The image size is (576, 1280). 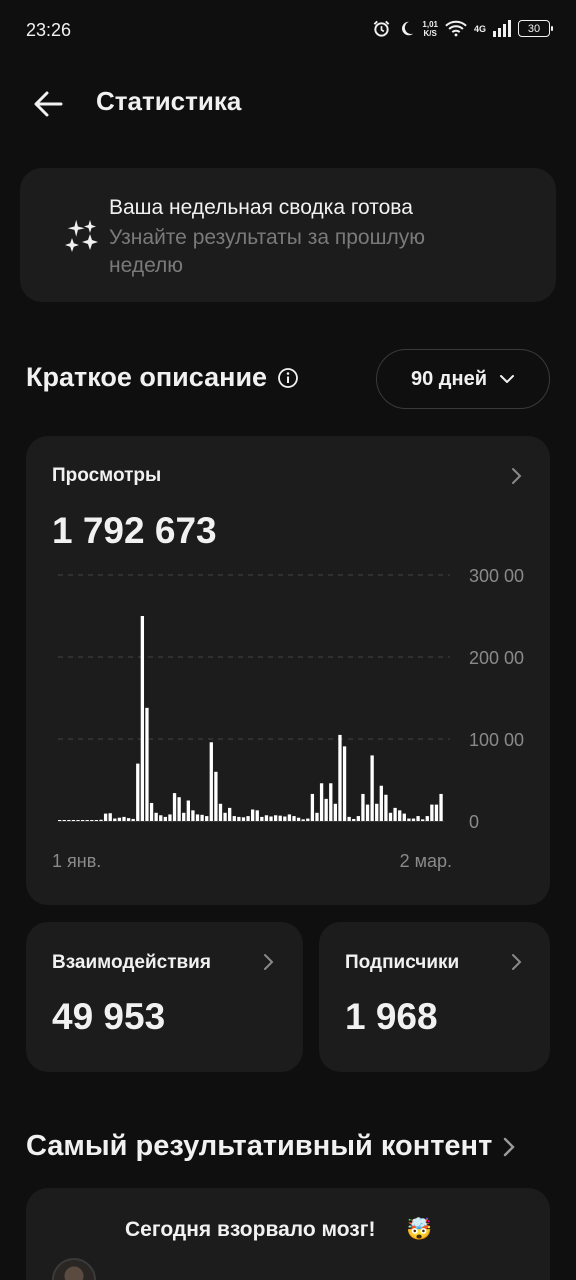 I want to click on back-button, so click(x=48, y=104).